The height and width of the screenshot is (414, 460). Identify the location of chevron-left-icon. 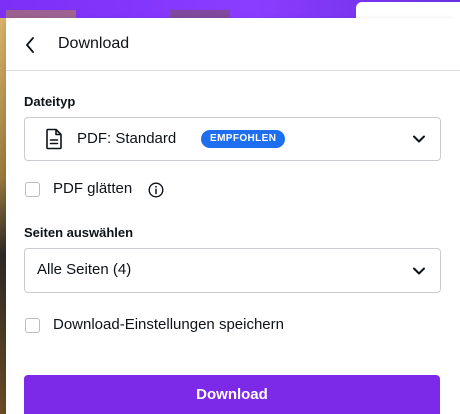
(30, 45).